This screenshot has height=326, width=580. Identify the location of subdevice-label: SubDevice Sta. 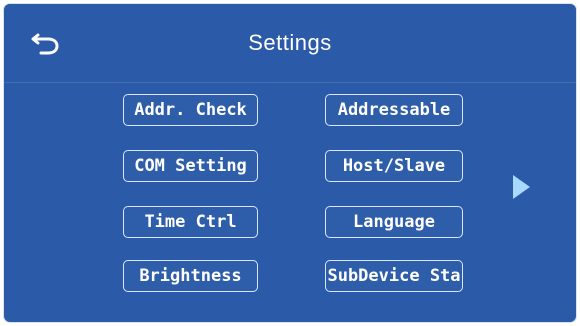
(394, 276).